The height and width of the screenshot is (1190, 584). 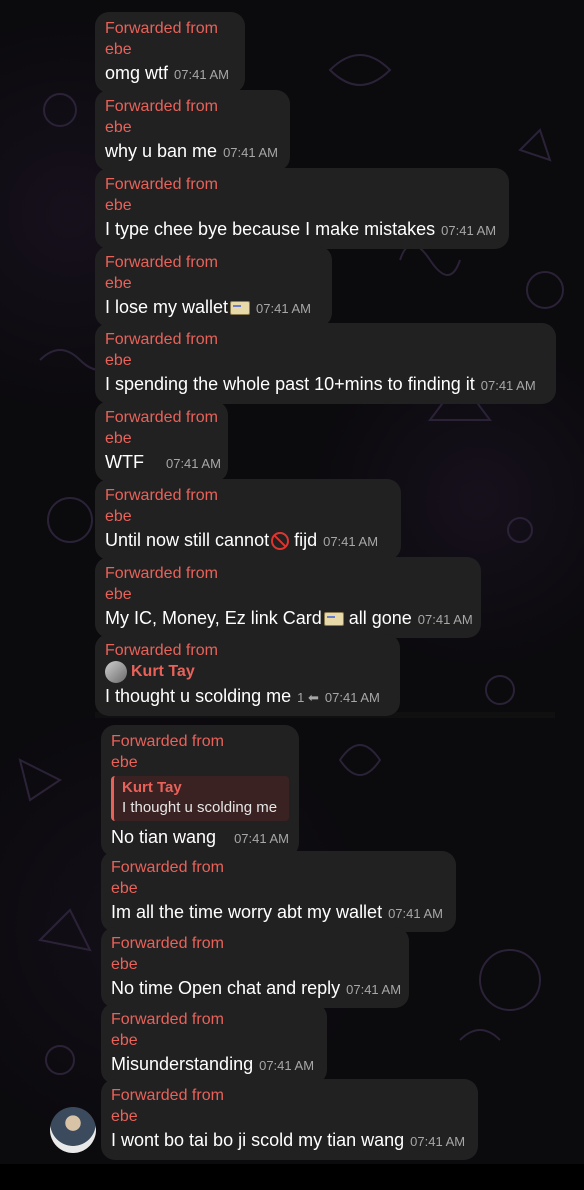 I want to click on message-text: Im all the time worry abt my wallet, so click(x=247, y=912).